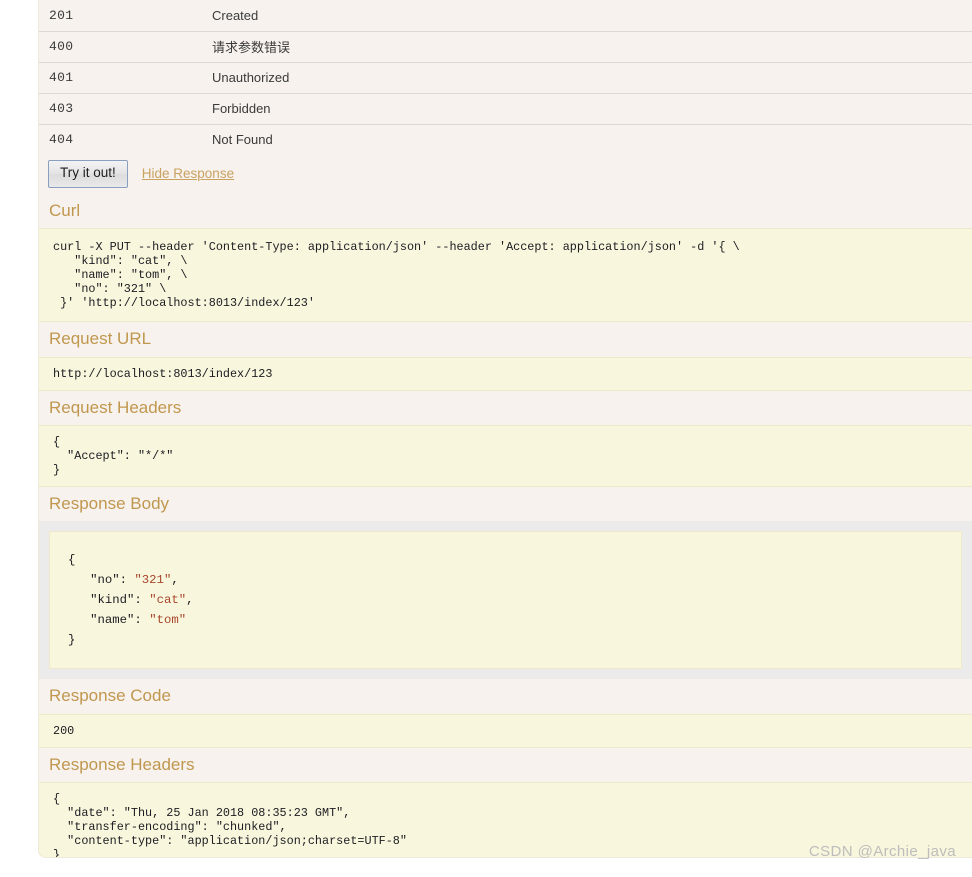 Image resolution: width=972 pixels, height=877 pixels. I want to click on response-reason-cell: Forbidden, so click(587, 108).